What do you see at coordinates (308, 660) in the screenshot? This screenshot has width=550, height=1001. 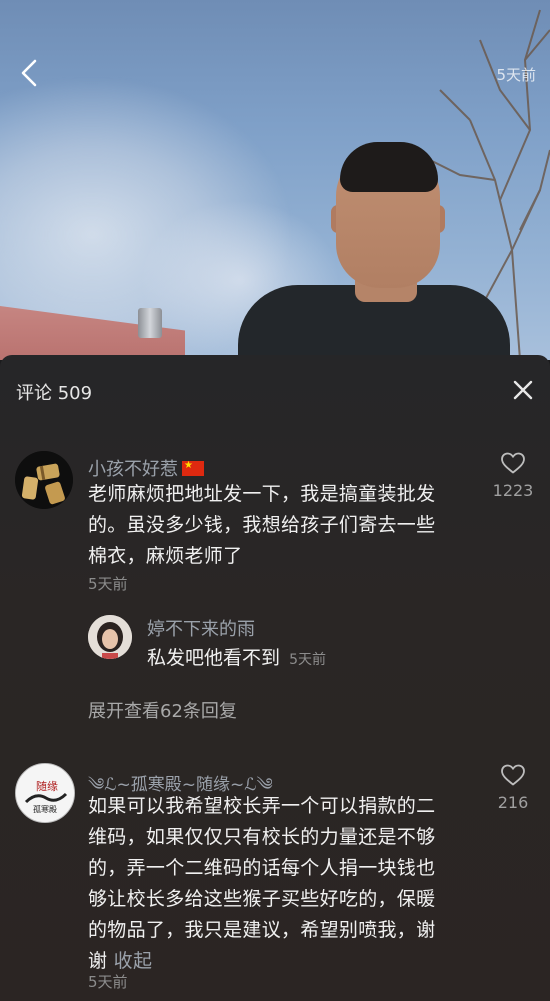 I see `reply-time: 5天前` at bounding box center [308, 660].